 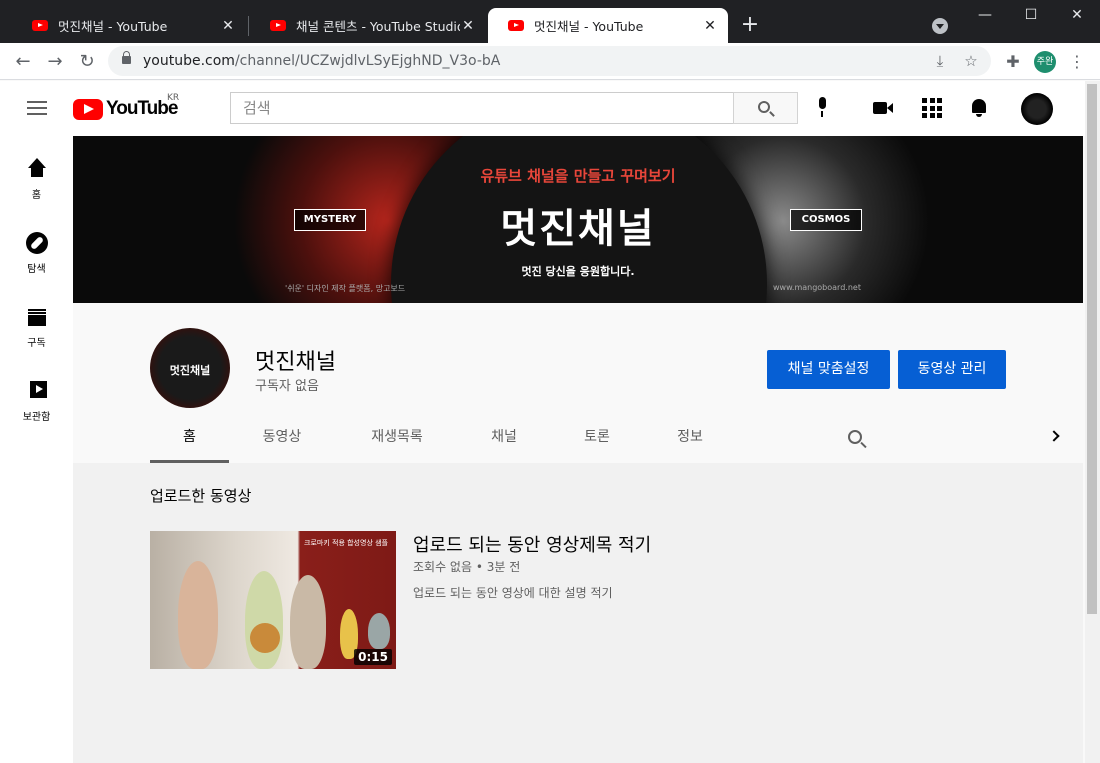 I want to click on browser-profile-avatar: 주완, so click(x=1045, y=62).